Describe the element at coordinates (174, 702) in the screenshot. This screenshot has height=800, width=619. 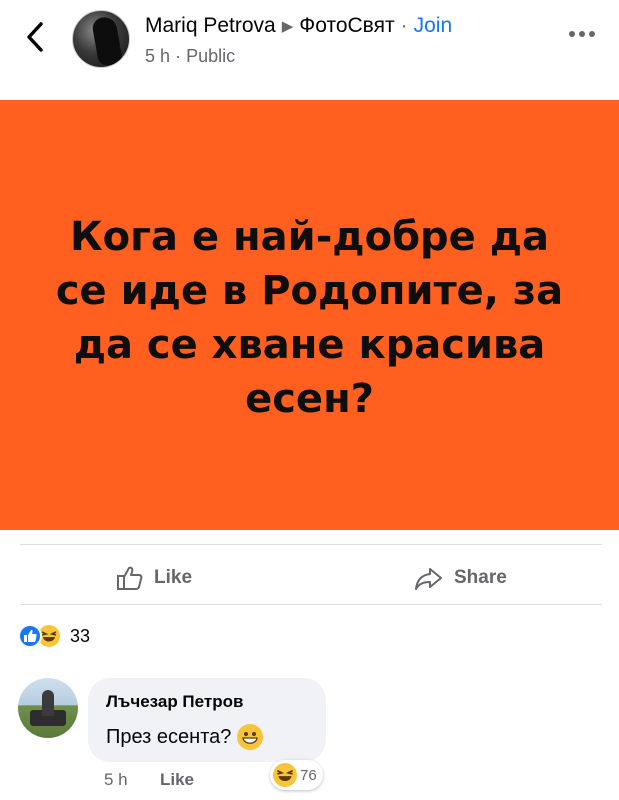
I see `commenter-name: Лъчезар Петров` at that location.